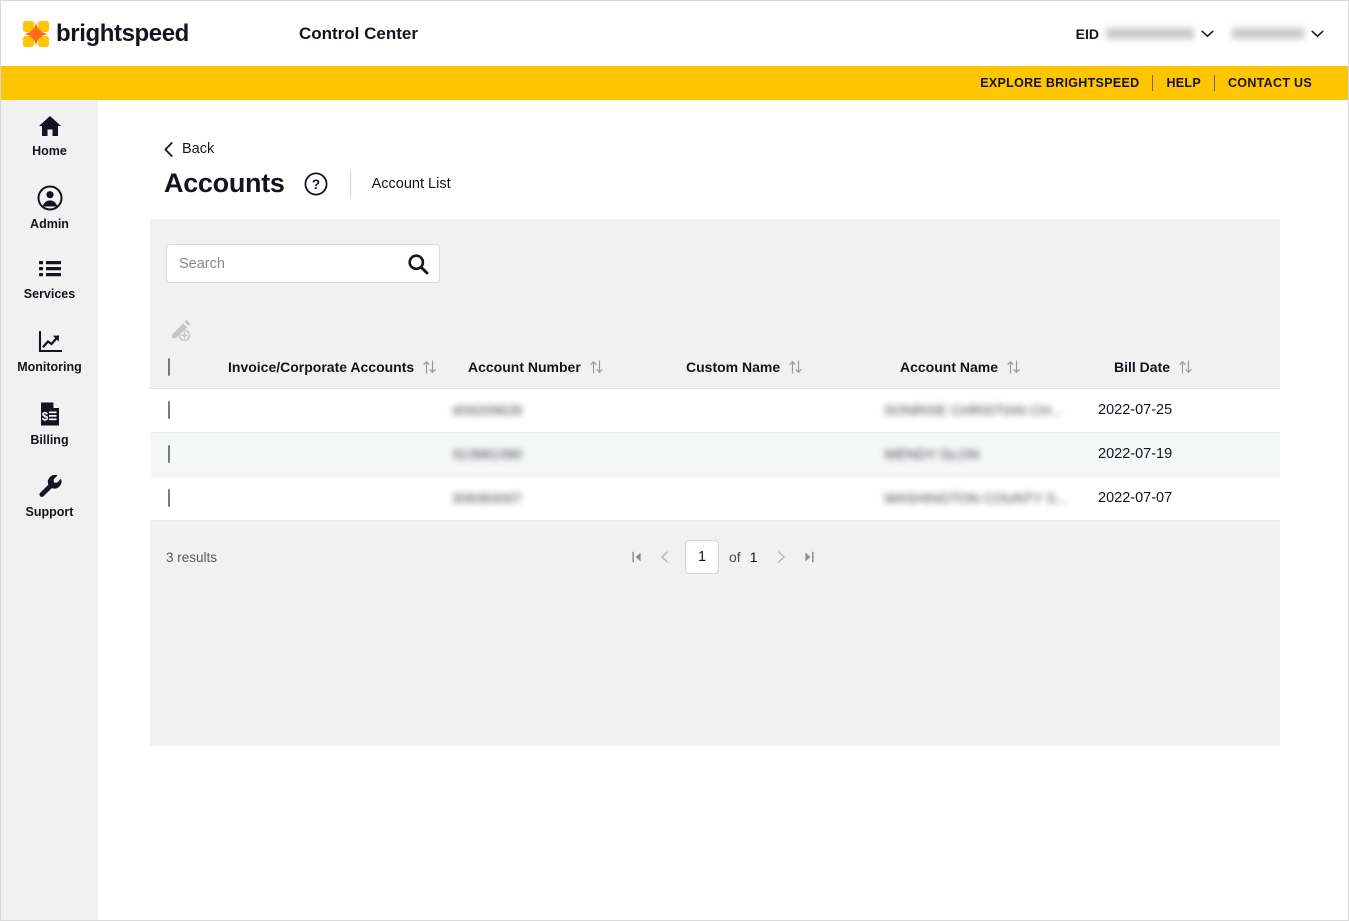  I want to click on cell-account-number: 308363007, so click(561, 498).